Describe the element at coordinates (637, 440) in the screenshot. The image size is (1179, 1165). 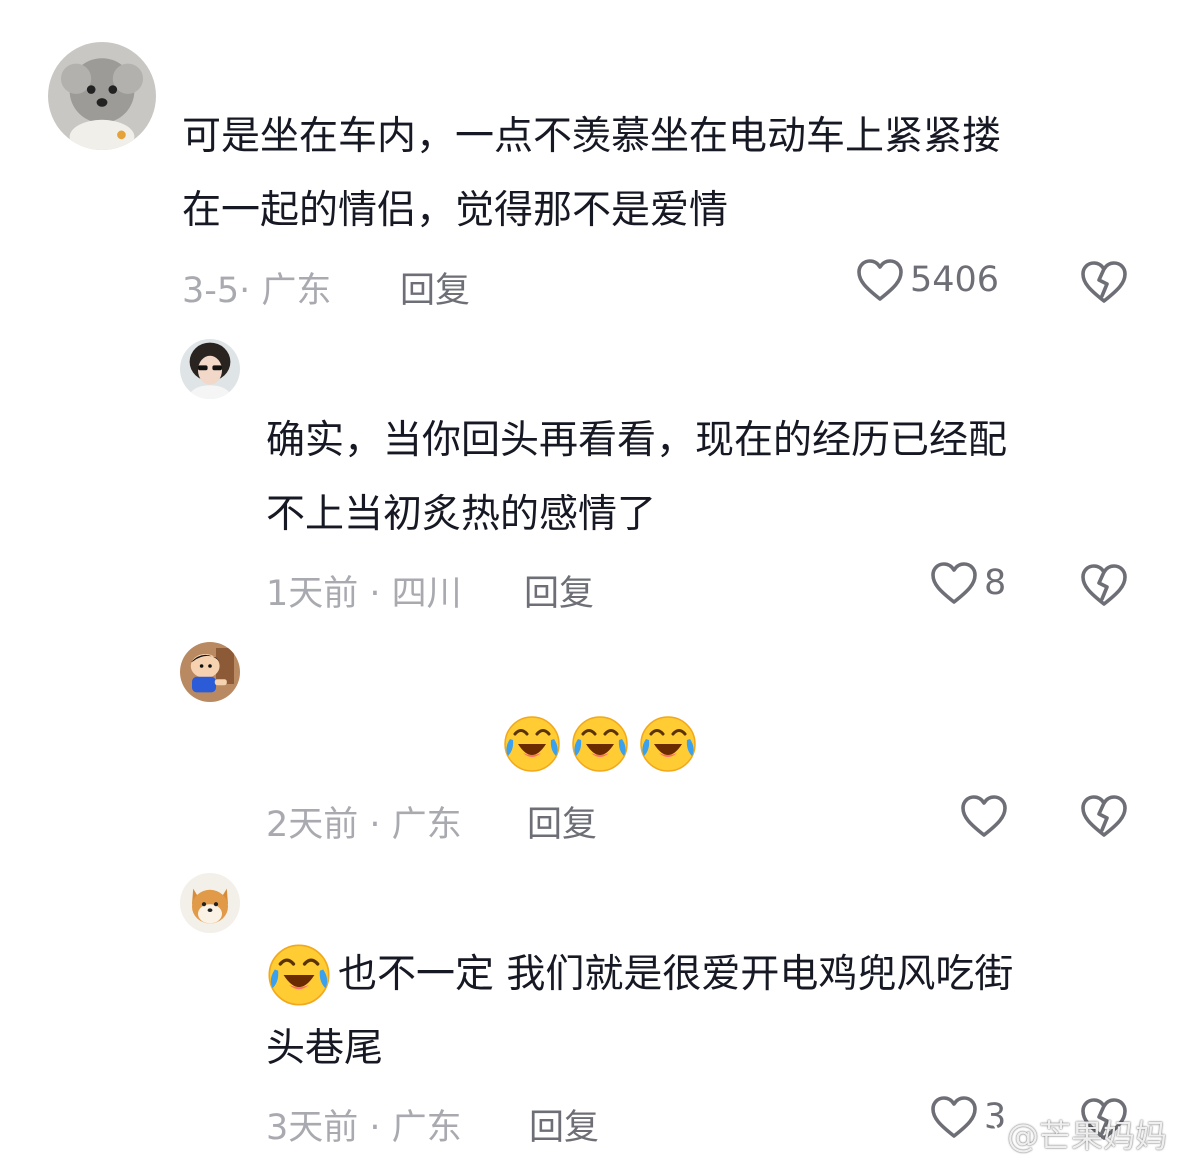
I see `comment-text-line: 确实，当你回头再看看，现在的经历已经配` at that location.